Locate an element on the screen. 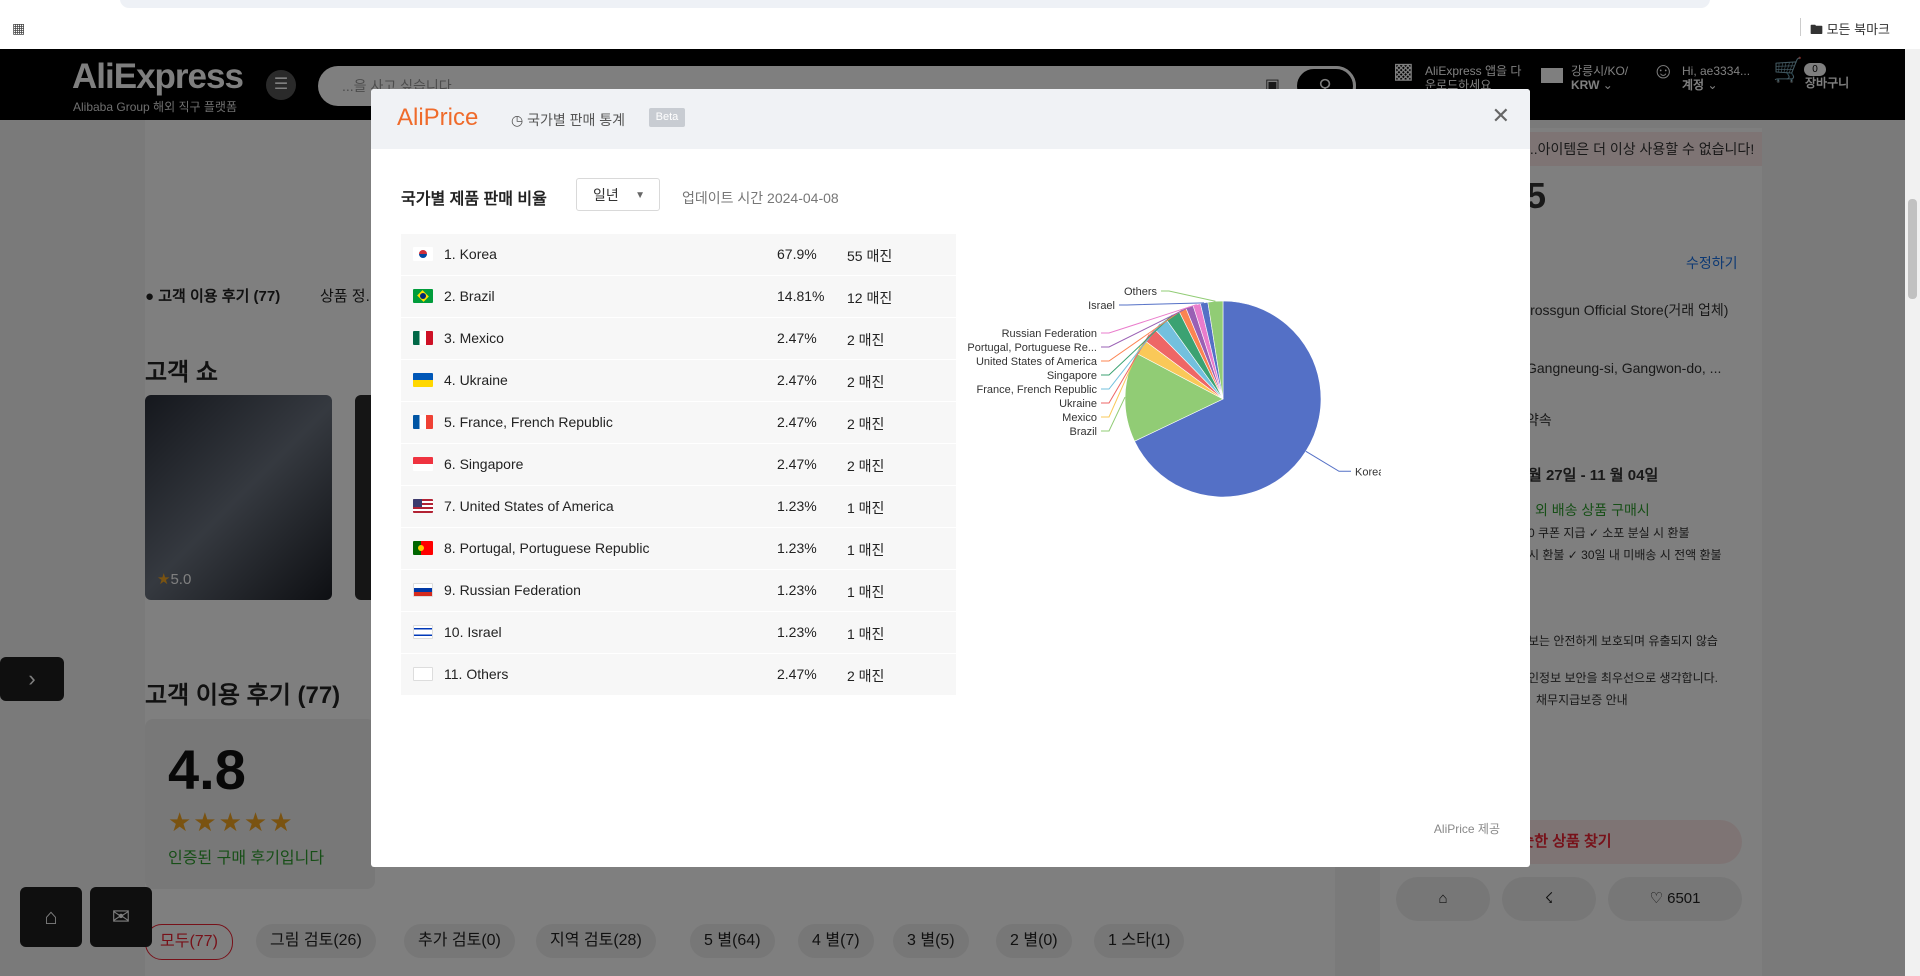 This screenshot has width=1920, height=976. updated-time: 업데이트 시간 2024-04-08 is located at coordinates (760, 198).